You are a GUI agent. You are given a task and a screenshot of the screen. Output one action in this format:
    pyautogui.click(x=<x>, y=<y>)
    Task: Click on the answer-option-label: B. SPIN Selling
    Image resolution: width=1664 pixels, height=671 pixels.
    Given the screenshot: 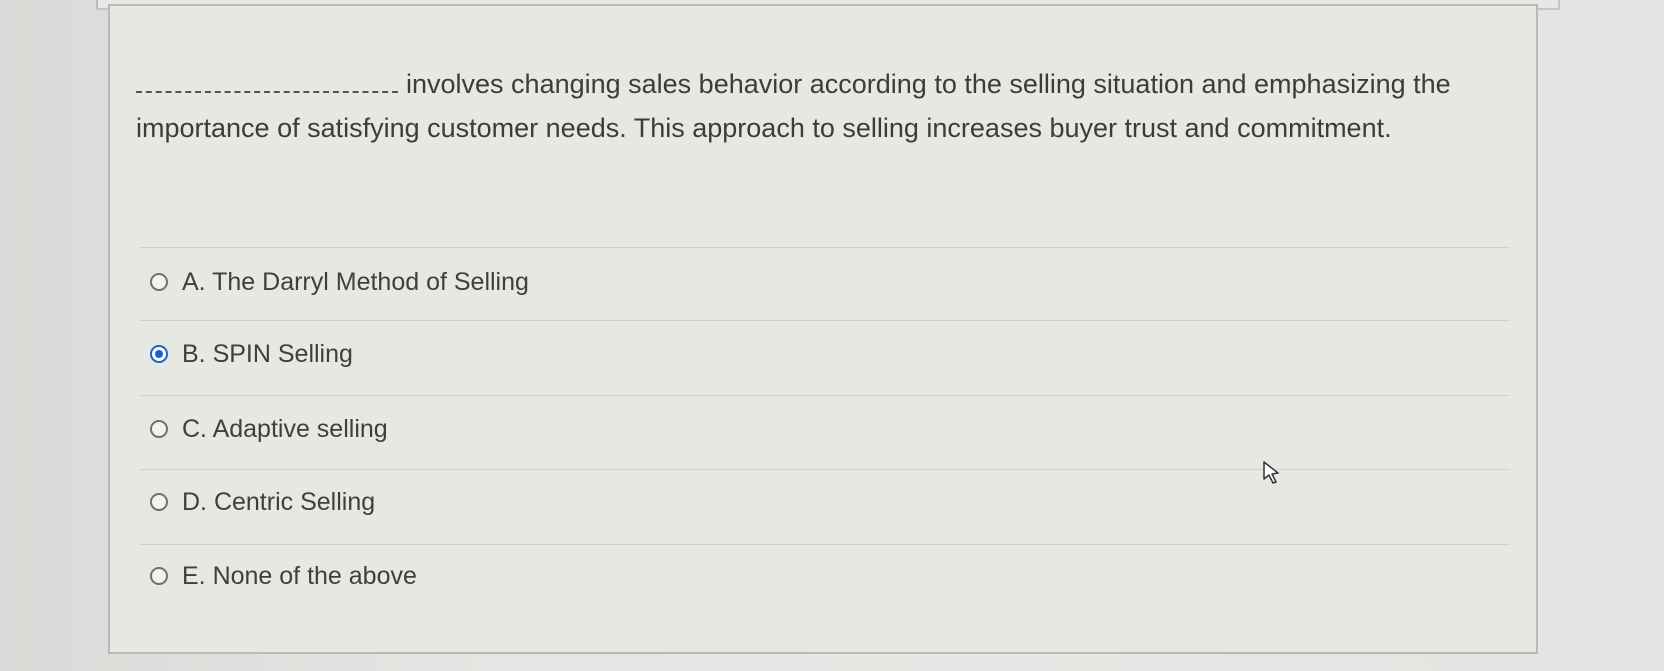 What is the action you would take?
    pyautogui.click(x=267, y=353)
    